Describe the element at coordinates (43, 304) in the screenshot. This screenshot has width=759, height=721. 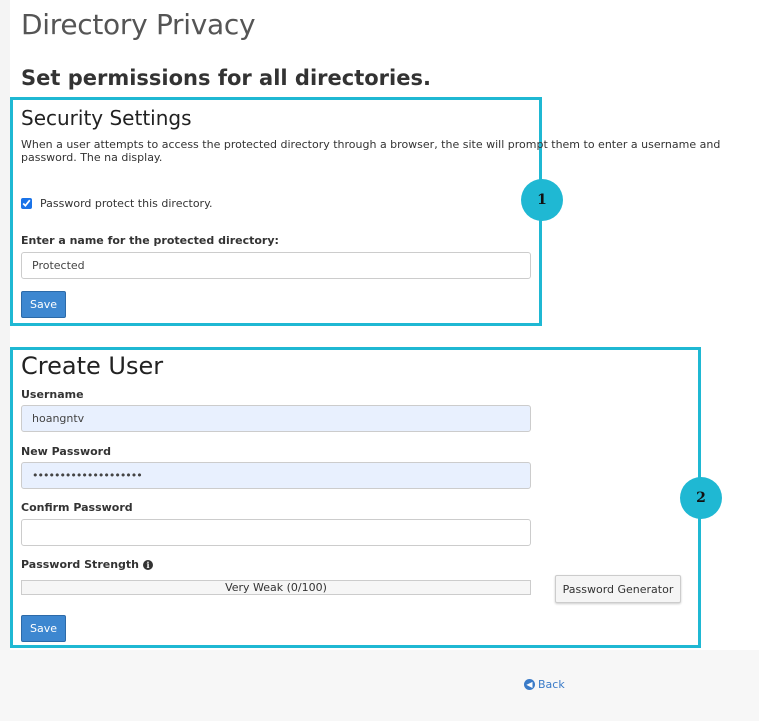
I see `security-save-button: Save` at that location.